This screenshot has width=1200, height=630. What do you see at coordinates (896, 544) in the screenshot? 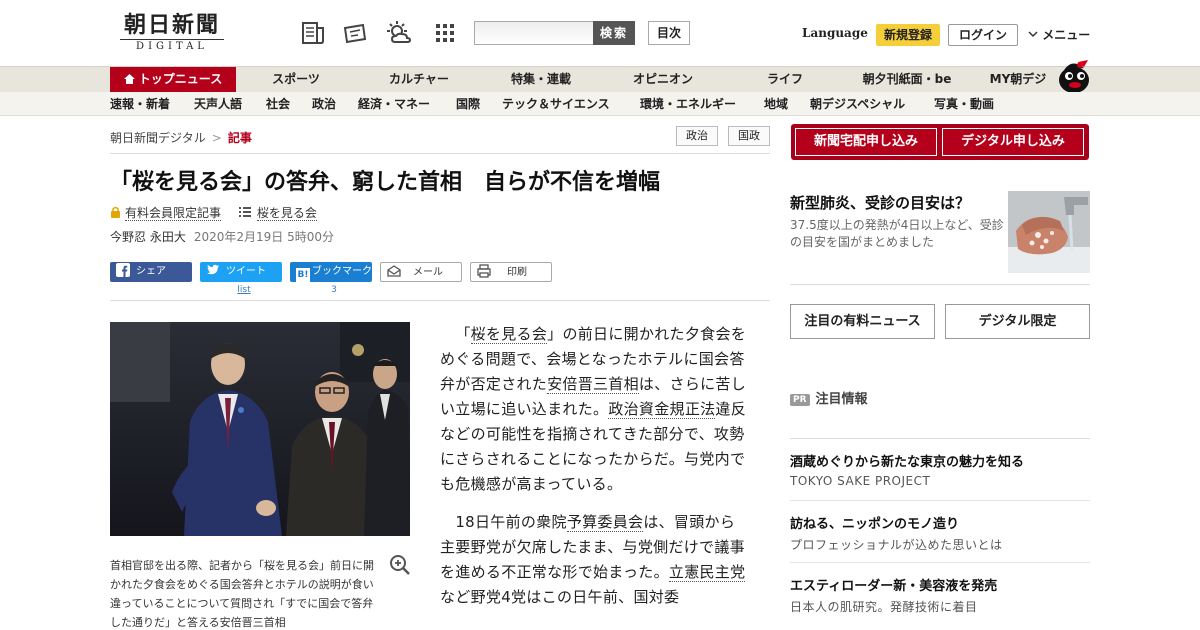
I see `promo-subtitle: プロフェッショナルが込めた思いとは` at bounding box center [896, 544].